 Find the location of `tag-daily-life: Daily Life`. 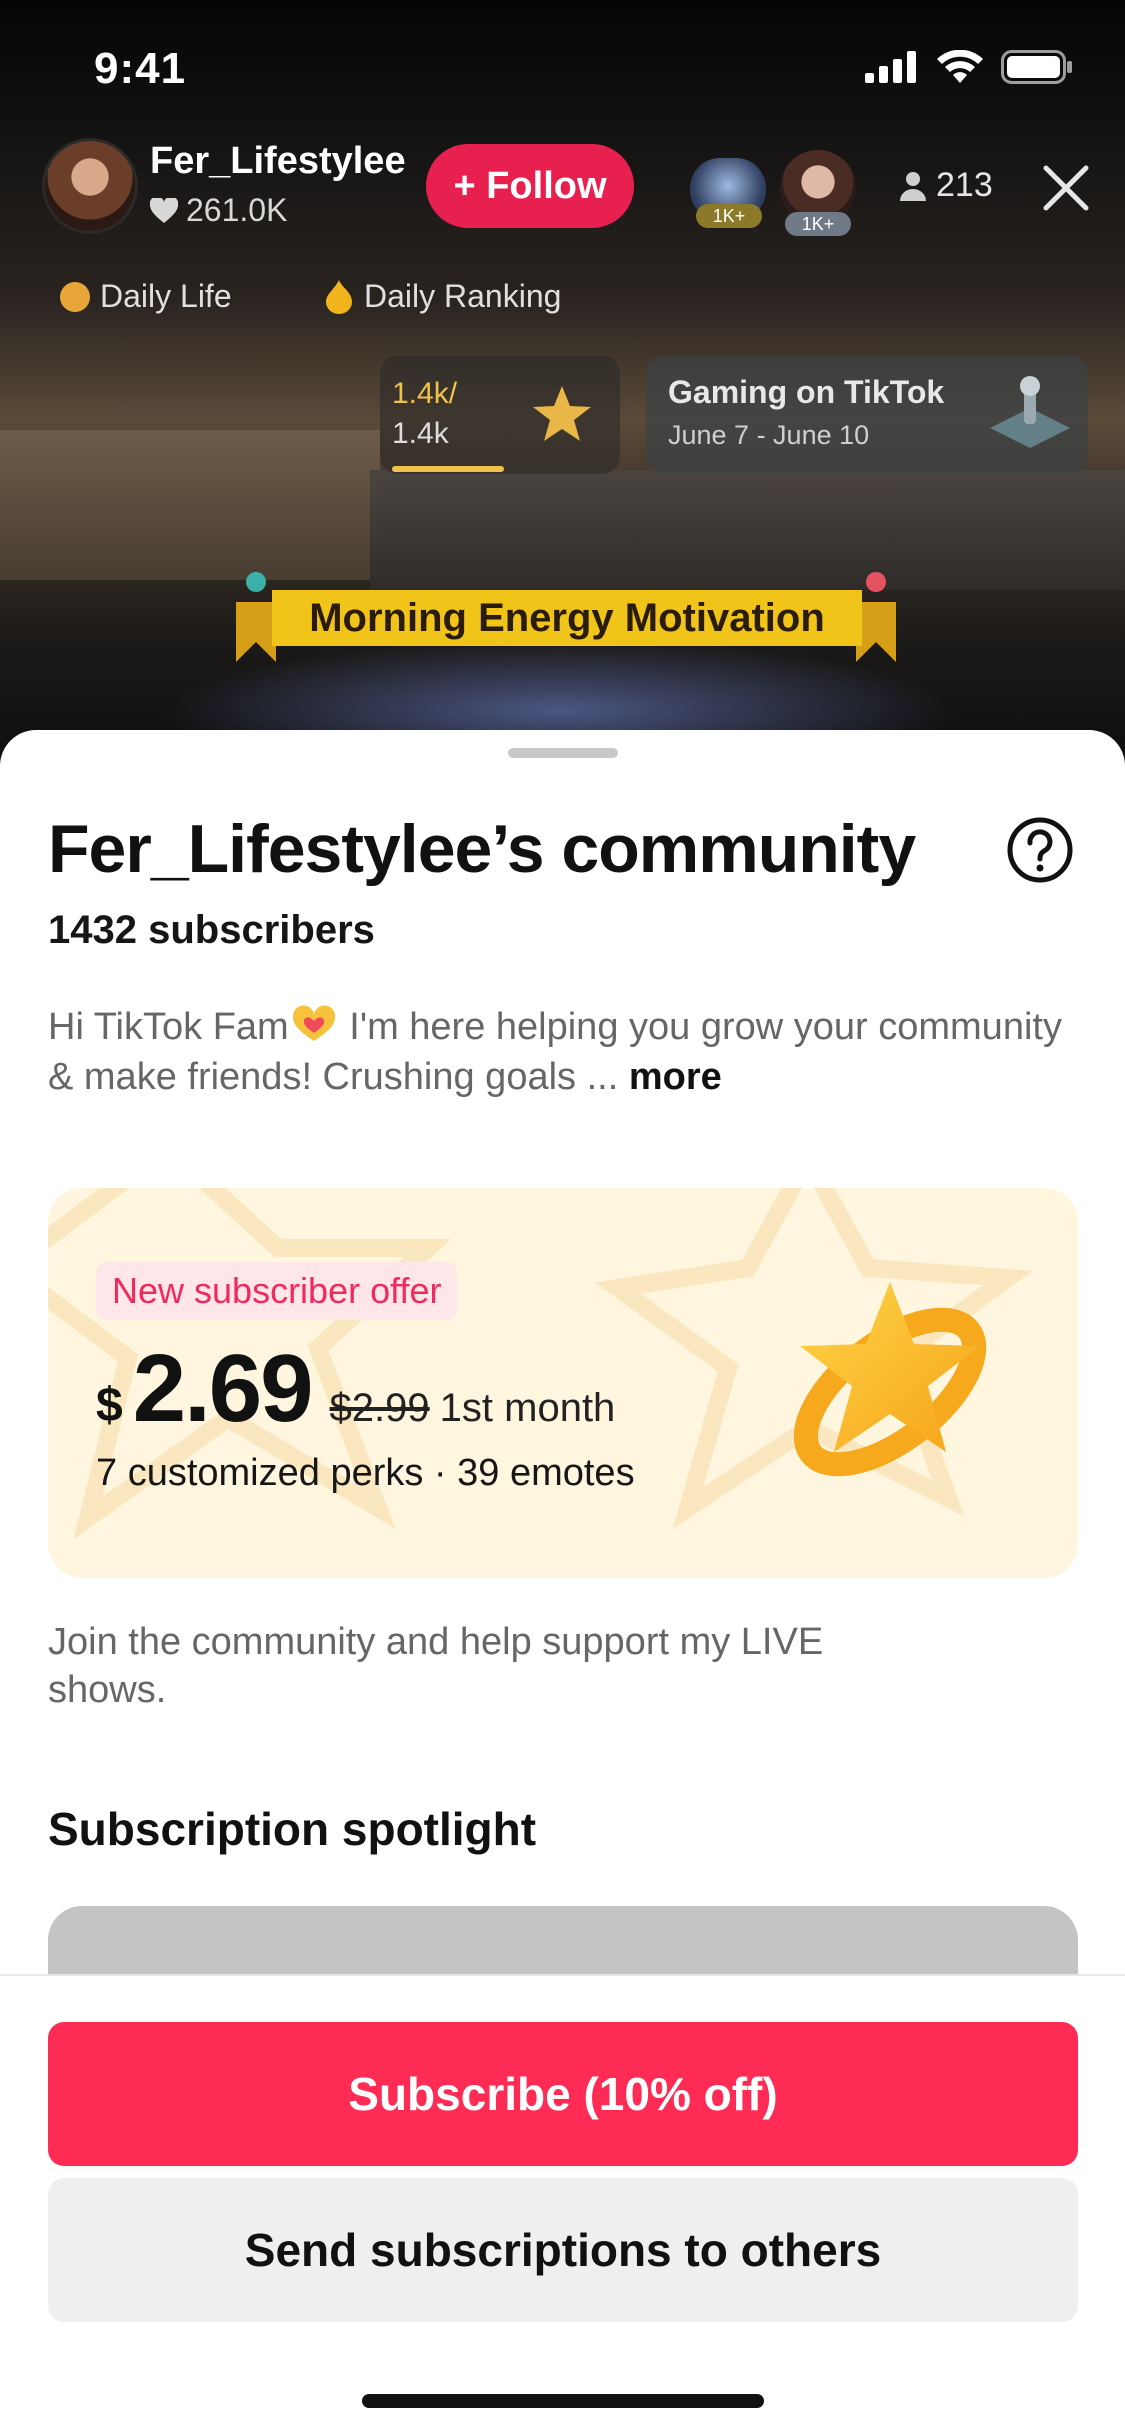

tag-daily-life: Daily Life is located at coordinates (146, 296).